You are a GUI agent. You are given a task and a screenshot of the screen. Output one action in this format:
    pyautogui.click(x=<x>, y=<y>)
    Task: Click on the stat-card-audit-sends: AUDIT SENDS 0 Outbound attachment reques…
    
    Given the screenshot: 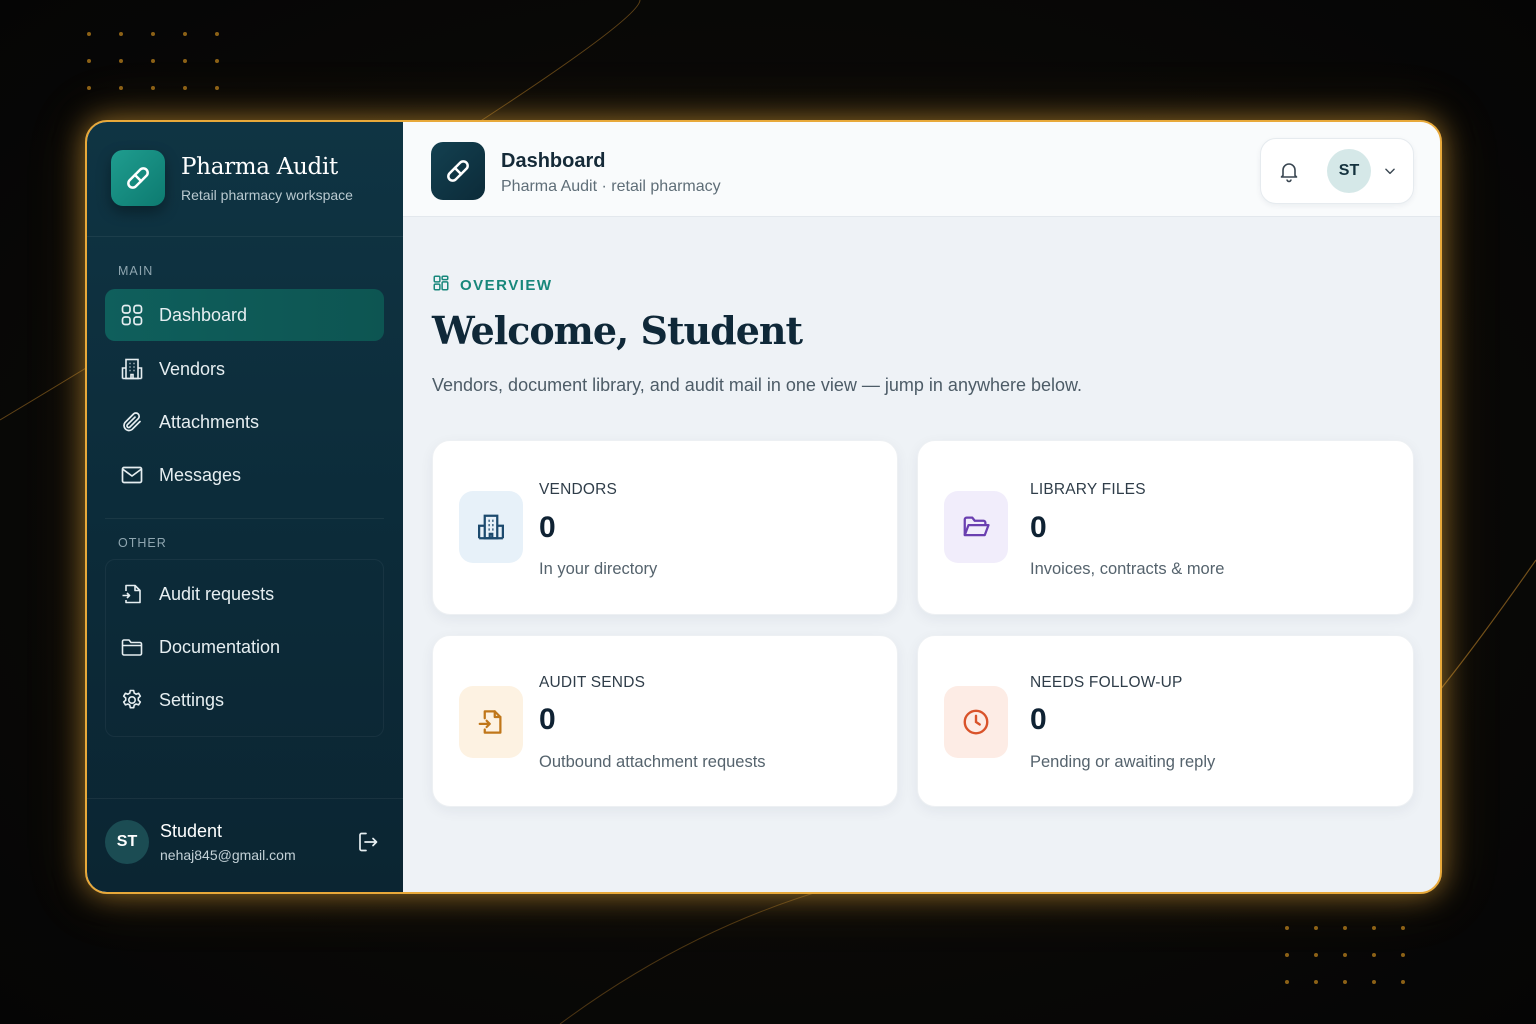 What is the action you would take?
    pyautogui.click(x=665, y=721)
    